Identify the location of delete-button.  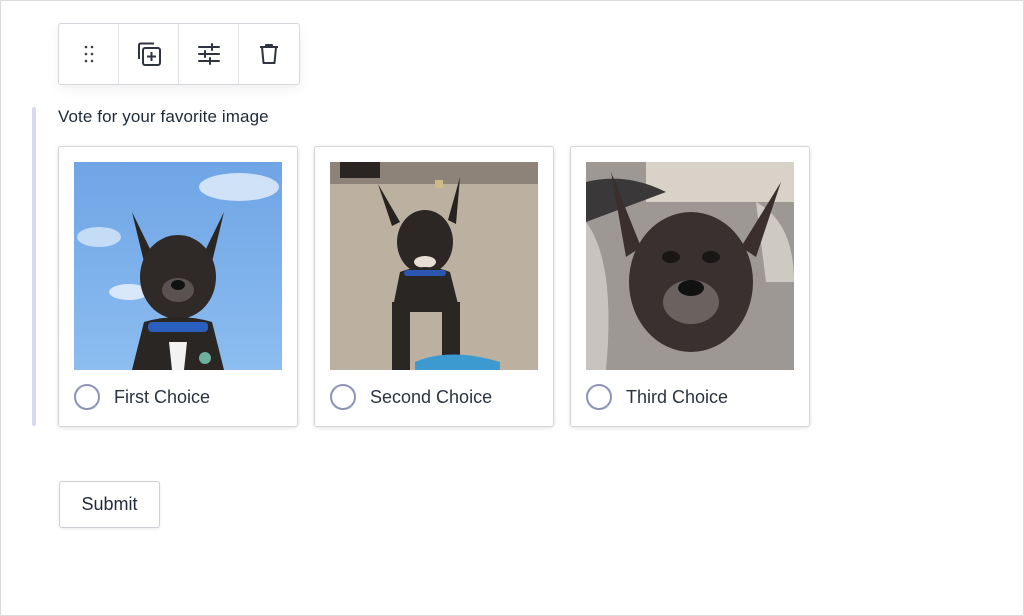
(269, 54).